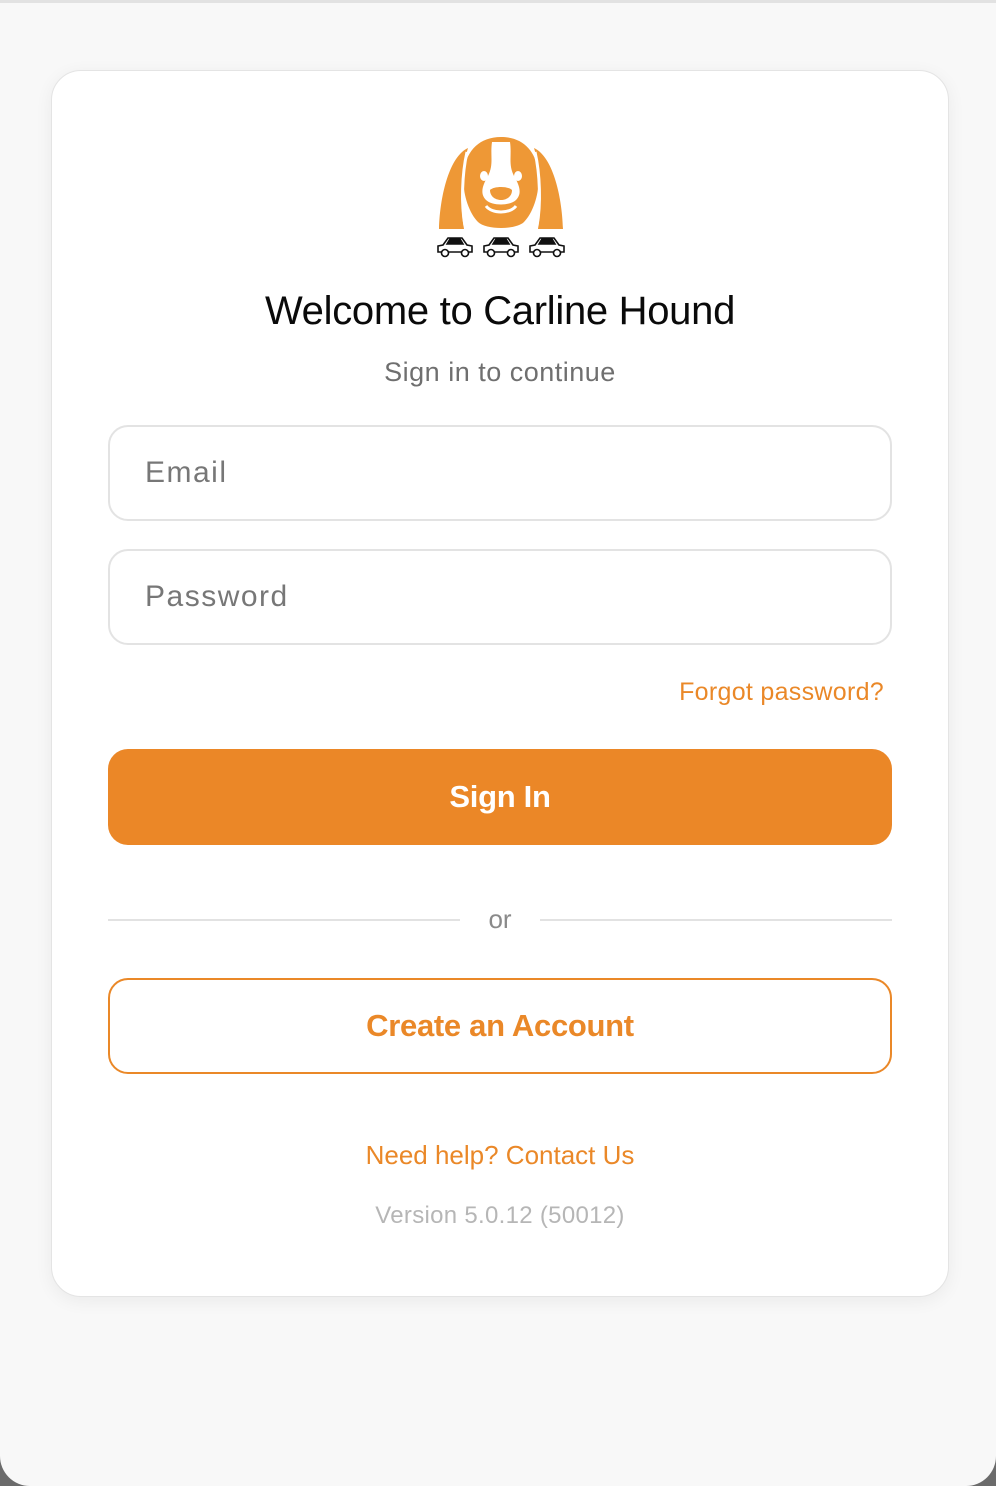 The height and width of the screenshot is (1486, 996). What do you see at coordinates (500, 597) in the screenshot?
I see `password-field` at bounding box center [500, 597].